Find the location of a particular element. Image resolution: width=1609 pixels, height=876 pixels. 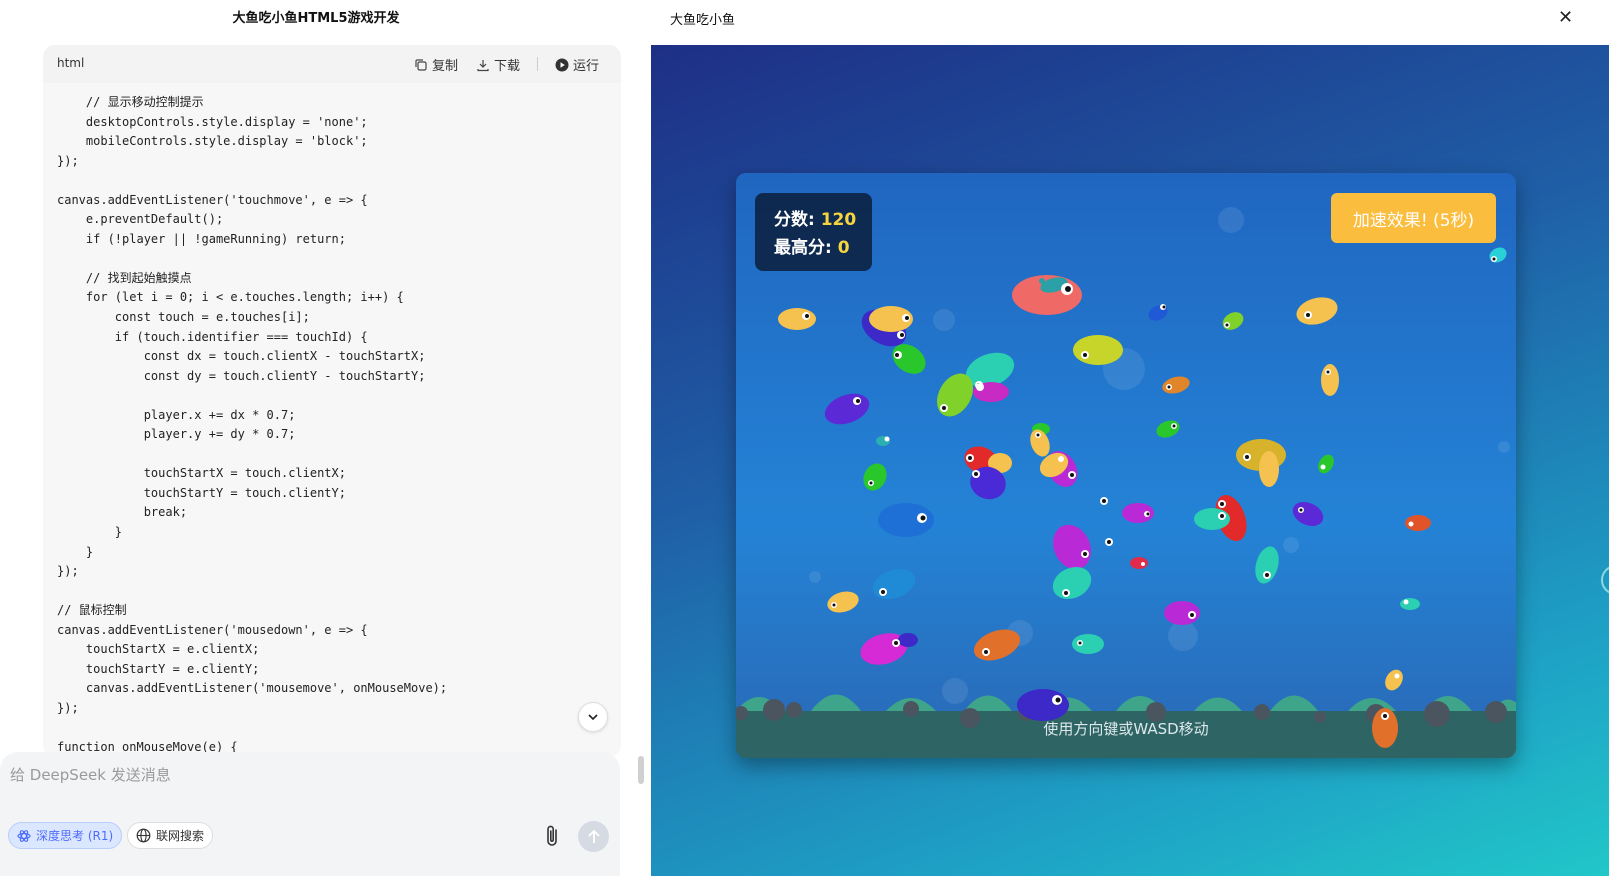

preview-title: 大鱼吃小鱼 is located at coordinates (703, 20).